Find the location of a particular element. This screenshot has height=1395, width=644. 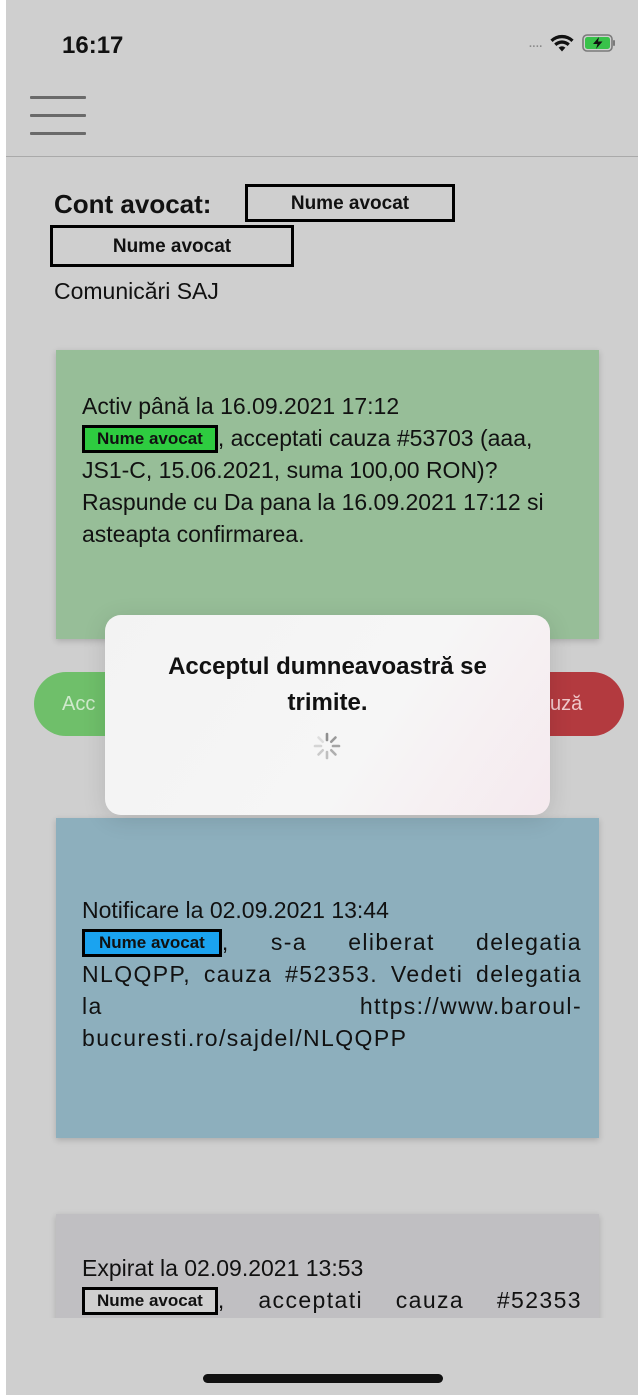

card-status: Notificare la 02.09.2021 13:44 is located at coordinates (235, 910).